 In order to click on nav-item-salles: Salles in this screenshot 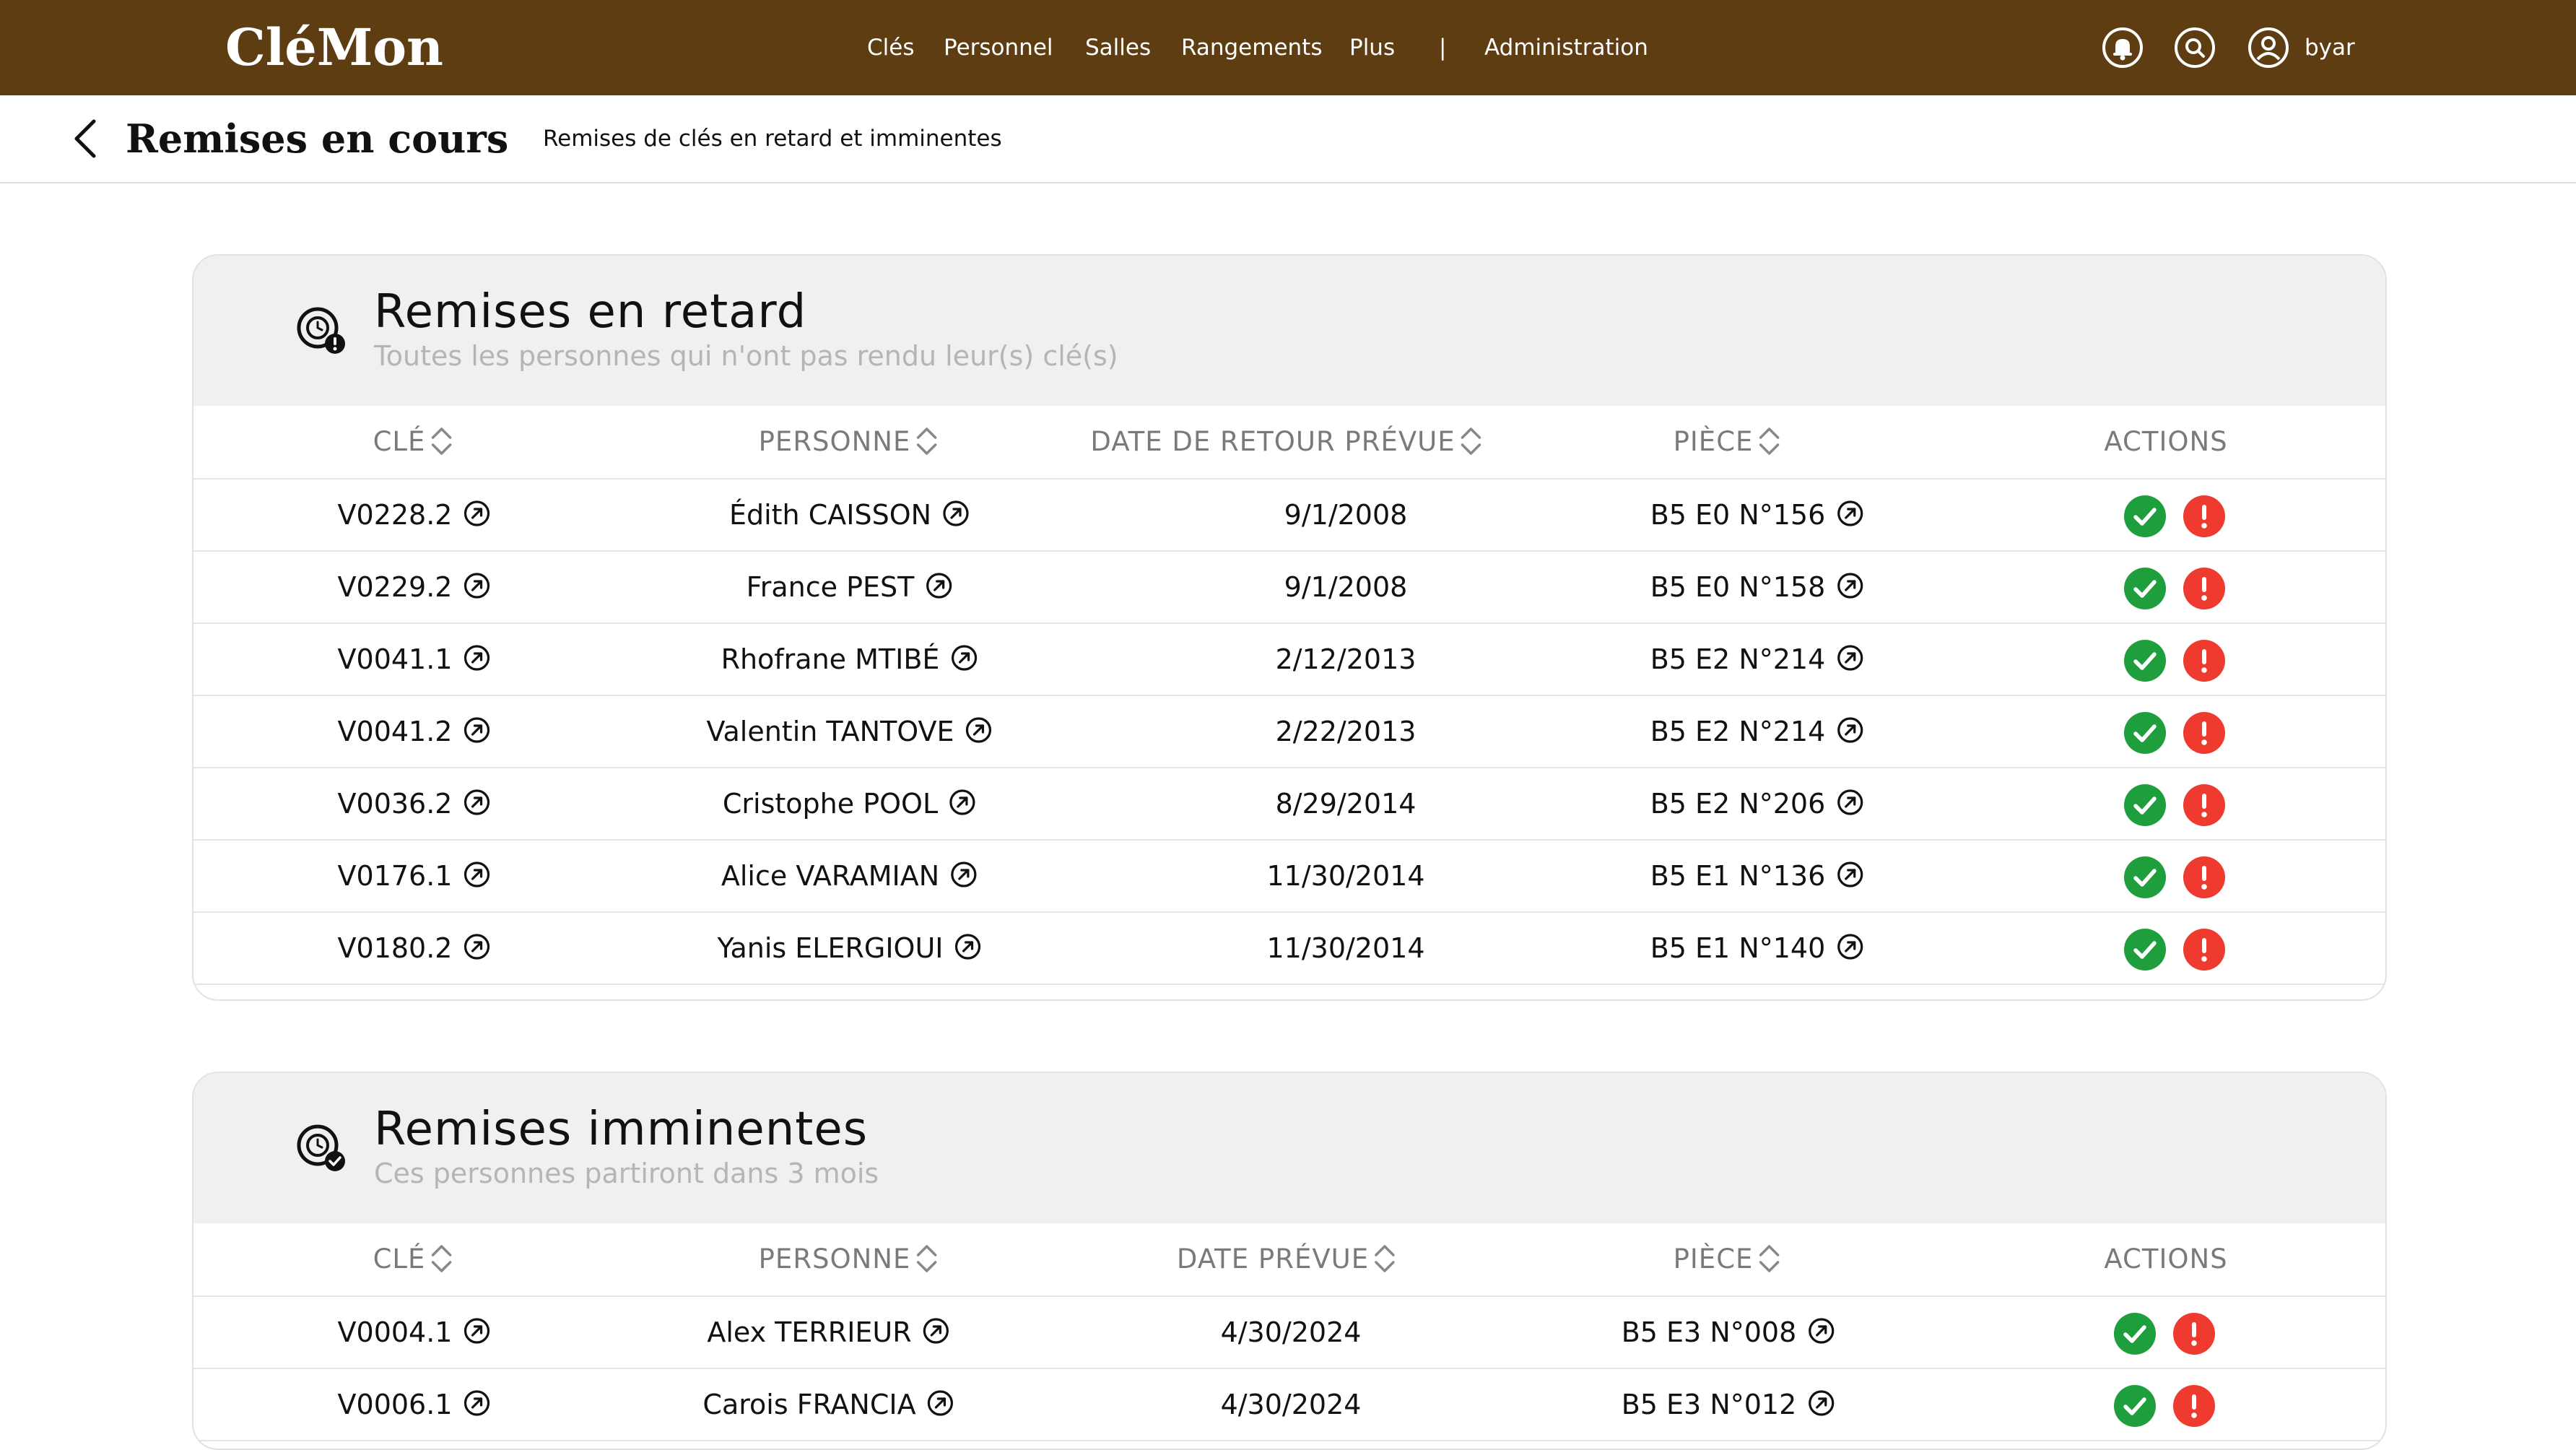, I will do `click(1118, 48)`.